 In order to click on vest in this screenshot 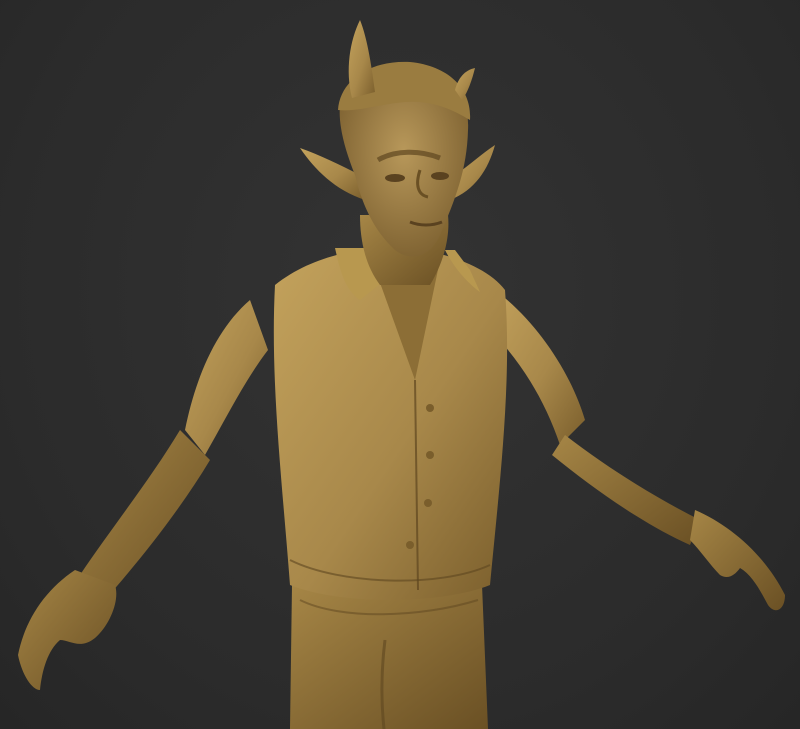, I will do `click(390, 424)`.